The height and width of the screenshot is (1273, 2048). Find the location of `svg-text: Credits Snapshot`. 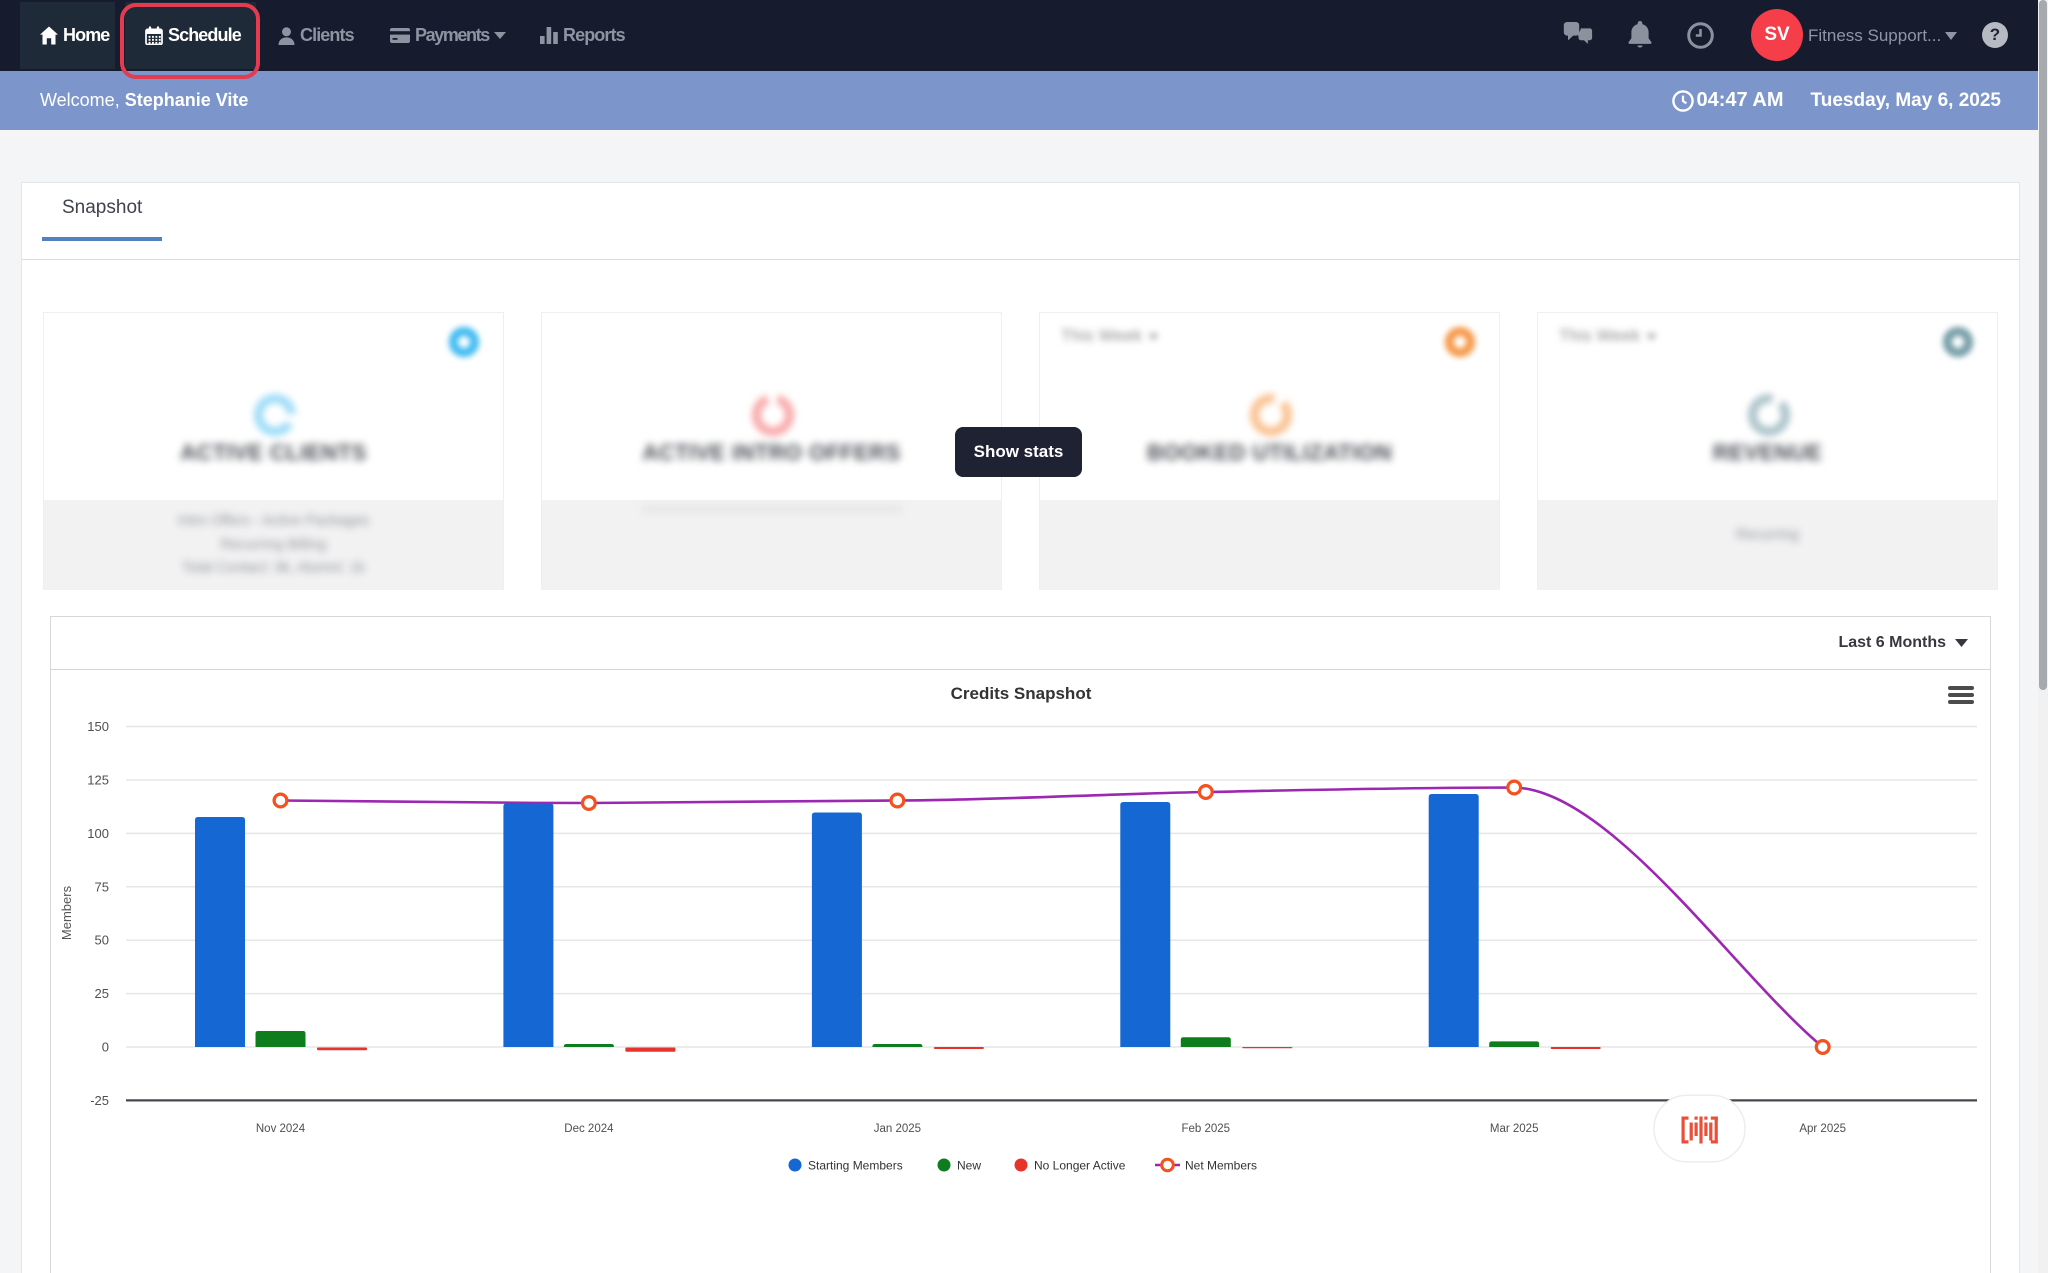

svg-text: Credits Snapshot is located at coordinates (1021, 693).